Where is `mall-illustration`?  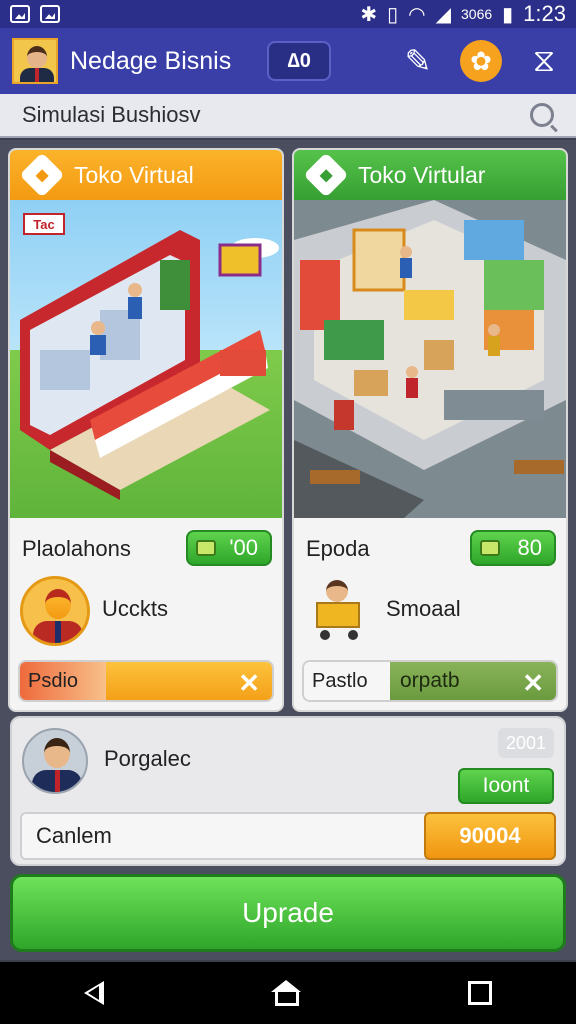
mall-illustration is located at coordinates (430, 359).